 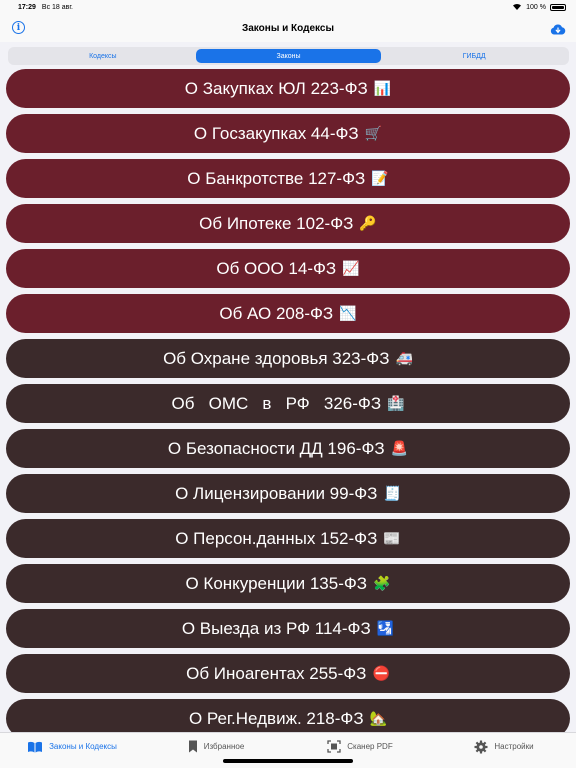 I want to click on home-indicator, so click(x=288, y=761).